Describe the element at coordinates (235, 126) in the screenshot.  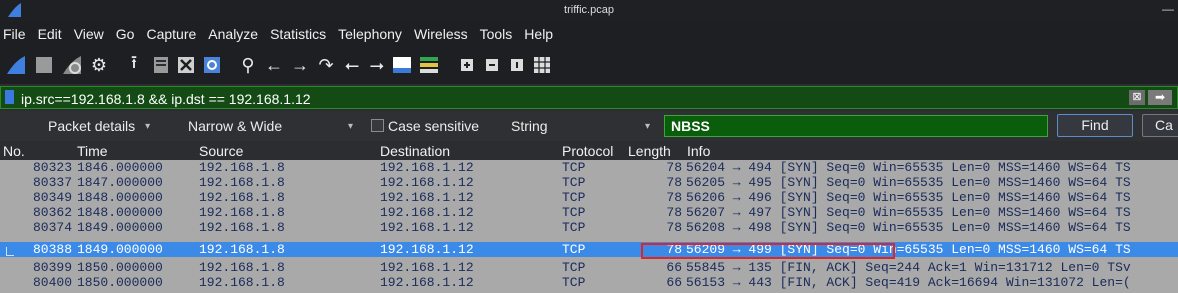
I see `char-width-value: Narrow & Wide` at that location.